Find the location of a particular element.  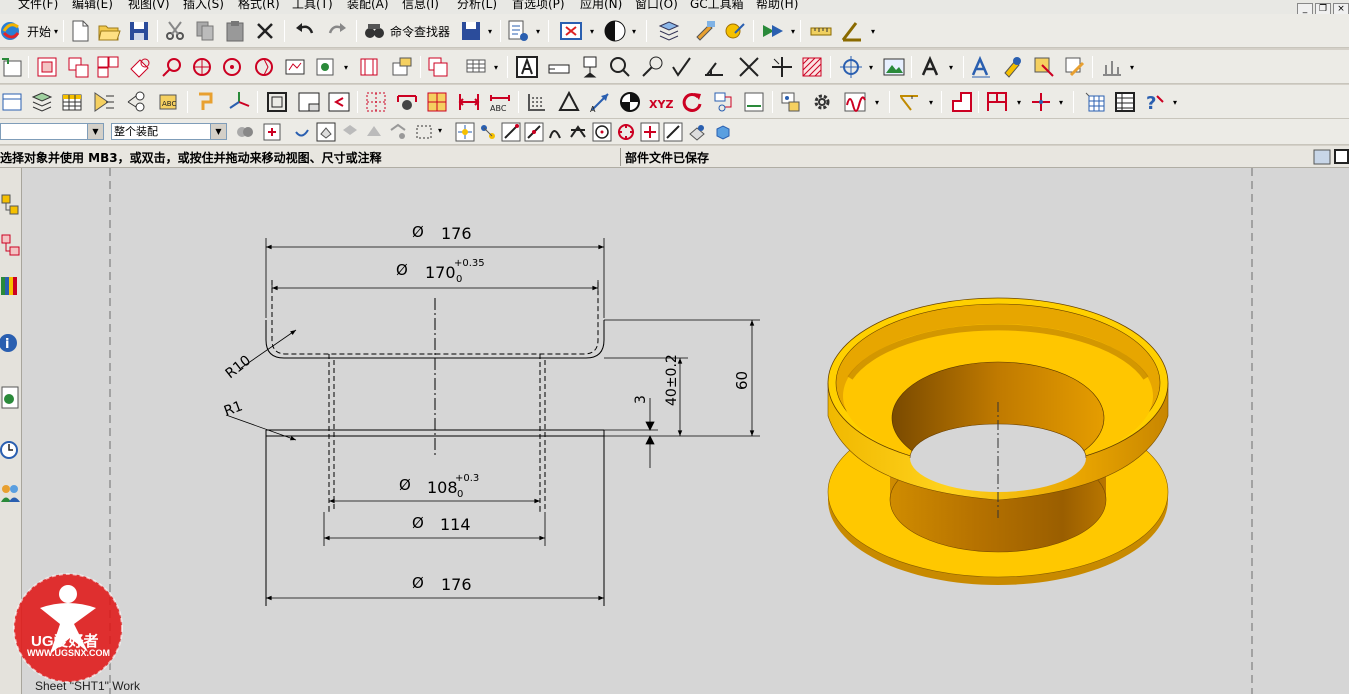

selection-dropdown-icon: ▾ is located at coordinates (793, 31).